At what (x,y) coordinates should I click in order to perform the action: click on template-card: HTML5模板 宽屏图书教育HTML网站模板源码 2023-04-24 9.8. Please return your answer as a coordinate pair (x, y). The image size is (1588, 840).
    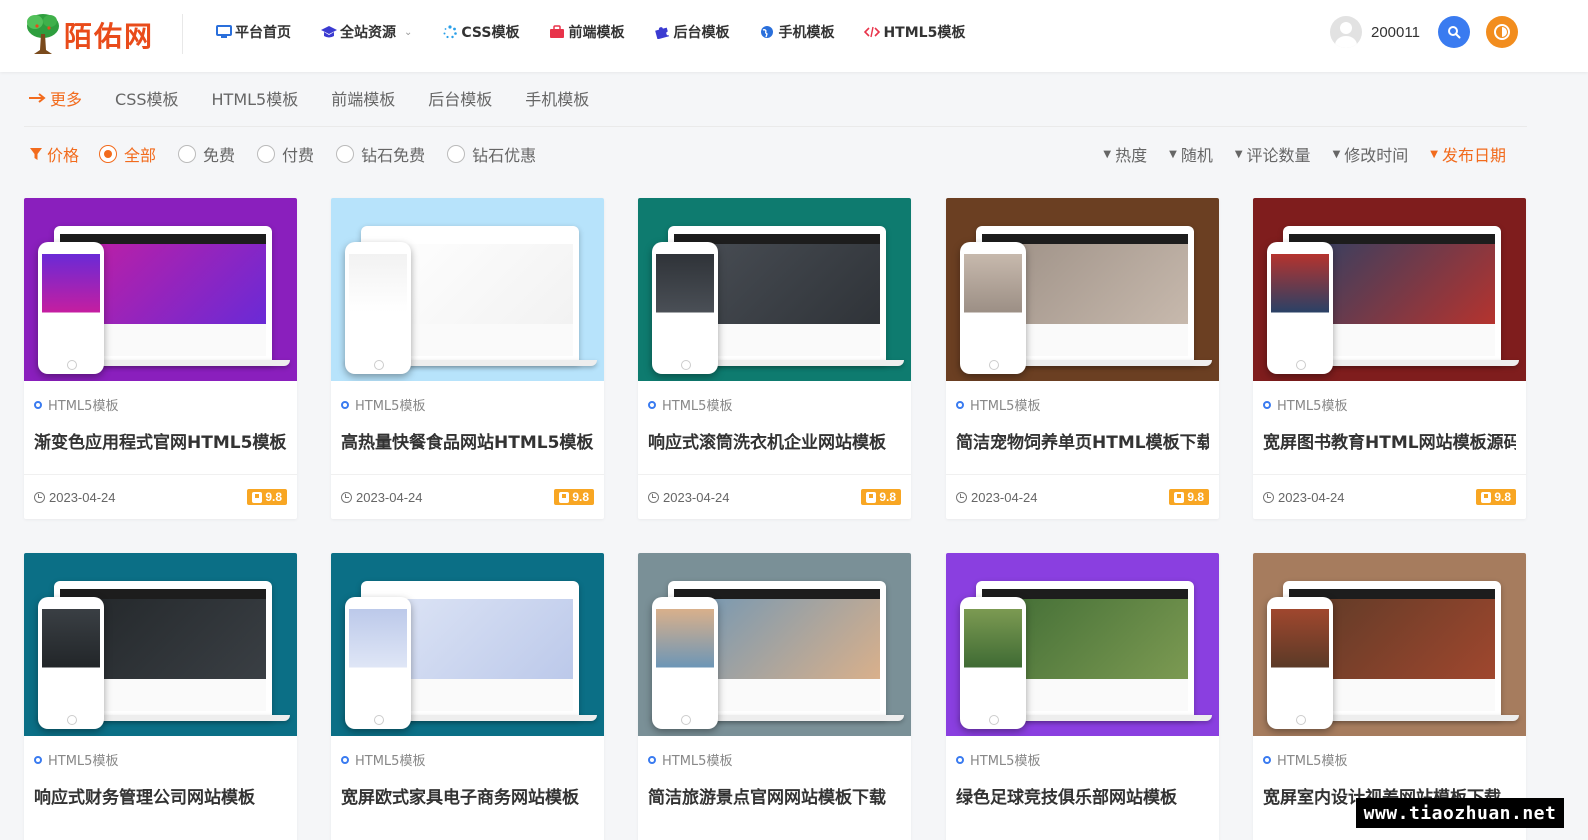
    Looking at the image, I should click on (1389, 358).